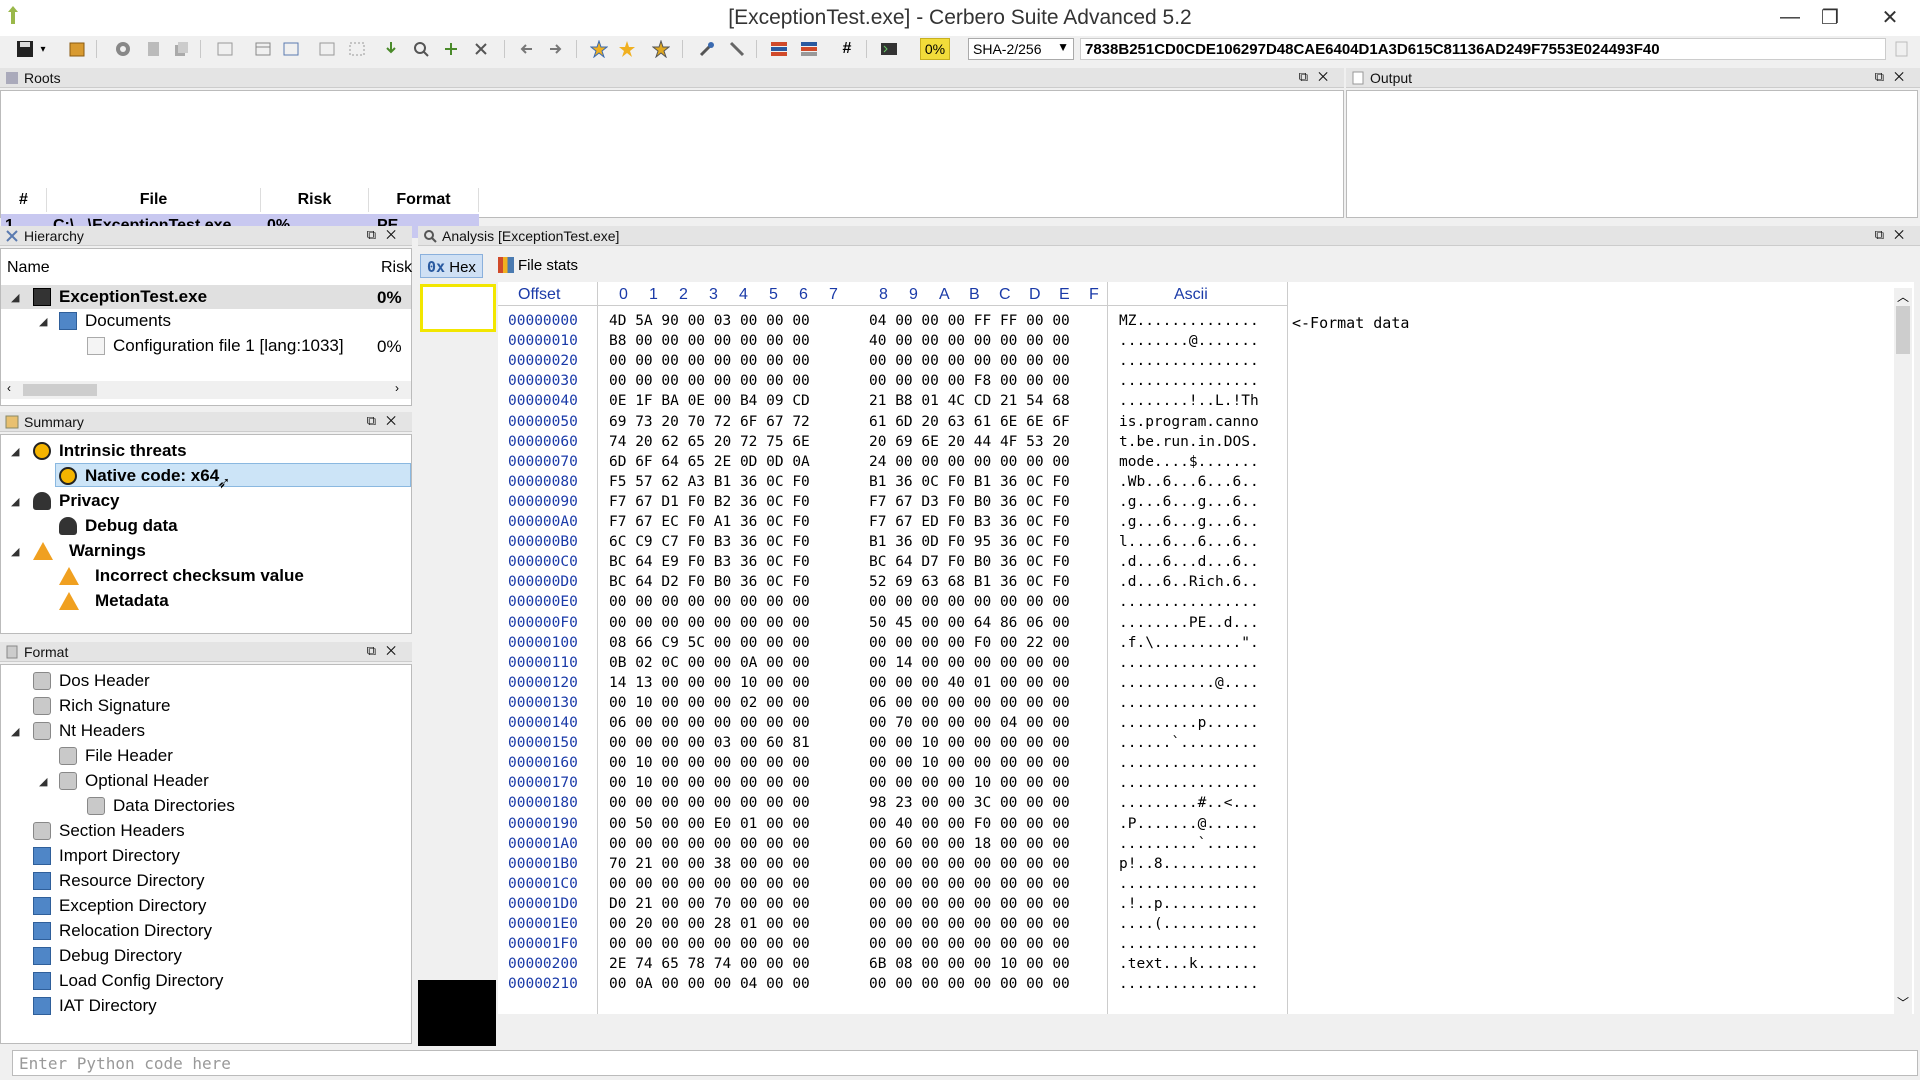  Describe the element at coordinates (543, 584) in the screenshot. I see `hex-row-offset: 000000D0` at that location.